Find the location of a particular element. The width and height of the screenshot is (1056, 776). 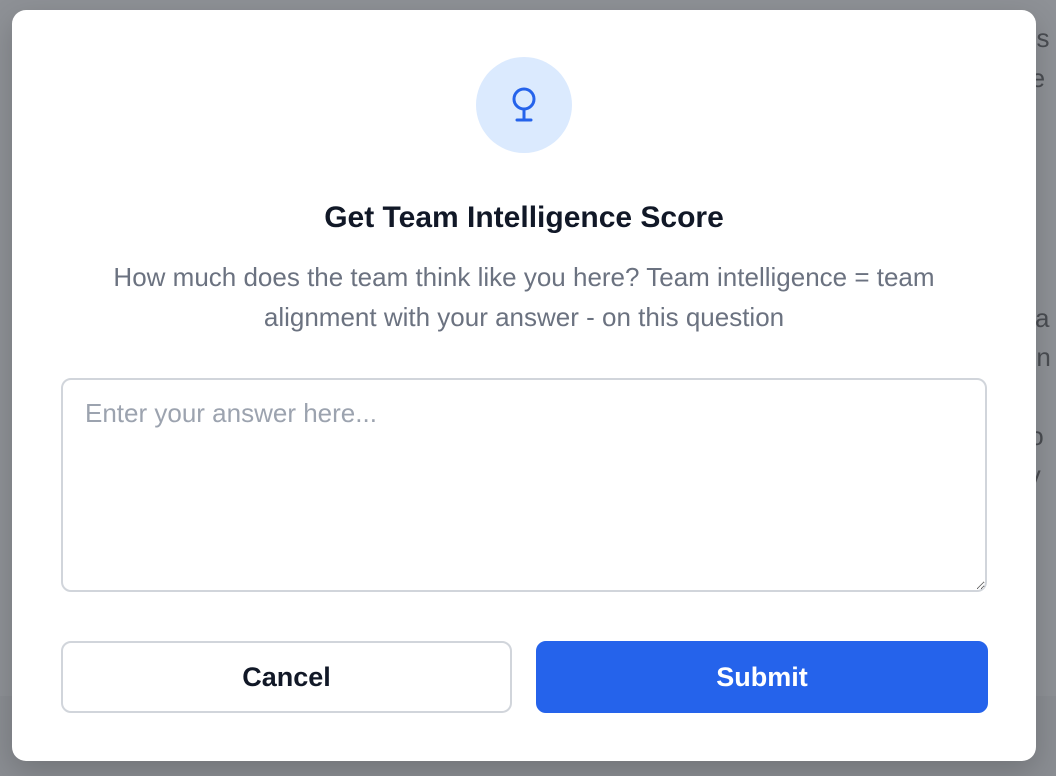

icon-badge is located at coordinates (524, 105).